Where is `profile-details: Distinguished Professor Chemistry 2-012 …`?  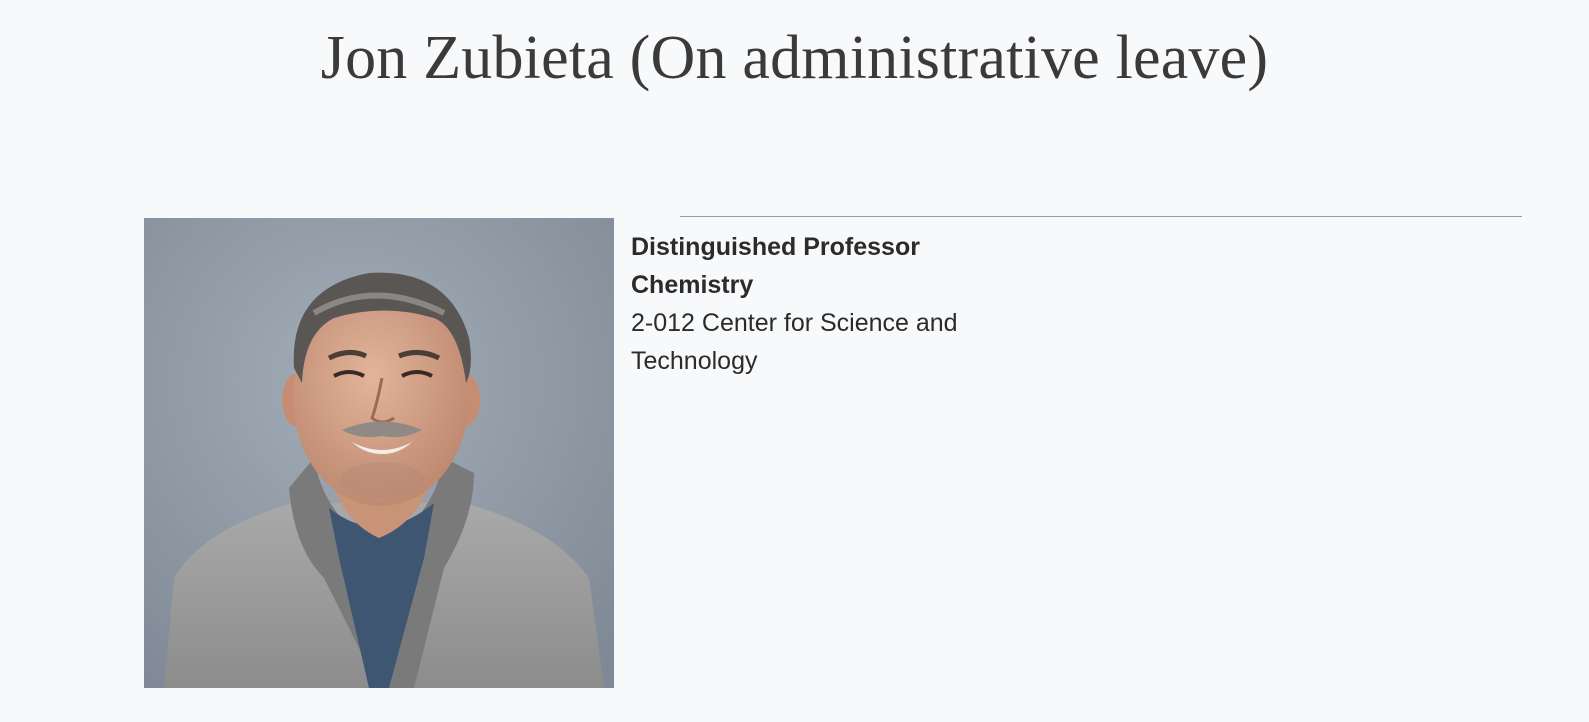 profile-details: Distinguished Professor Chemistry 2-012 … is located at coordinates (811, 304).